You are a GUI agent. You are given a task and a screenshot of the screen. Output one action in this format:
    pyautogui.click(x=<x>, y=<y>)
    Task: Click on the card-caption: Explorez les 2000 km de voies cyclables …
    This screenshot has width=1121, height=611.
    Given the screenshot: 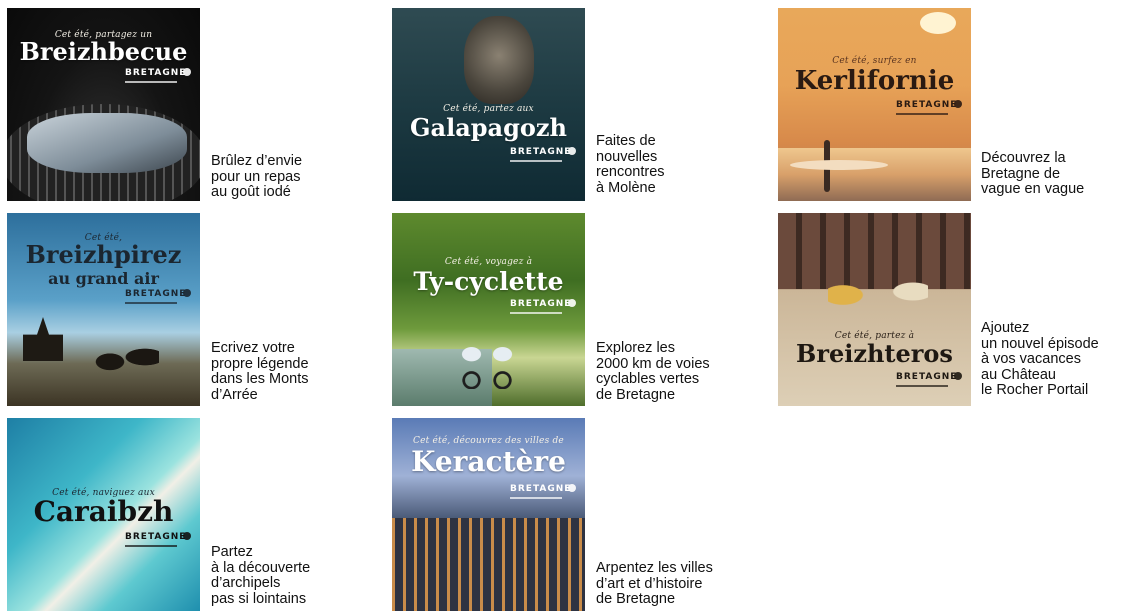 What is the action you would take?
    pyautogui.click(x=653, y=371)
    